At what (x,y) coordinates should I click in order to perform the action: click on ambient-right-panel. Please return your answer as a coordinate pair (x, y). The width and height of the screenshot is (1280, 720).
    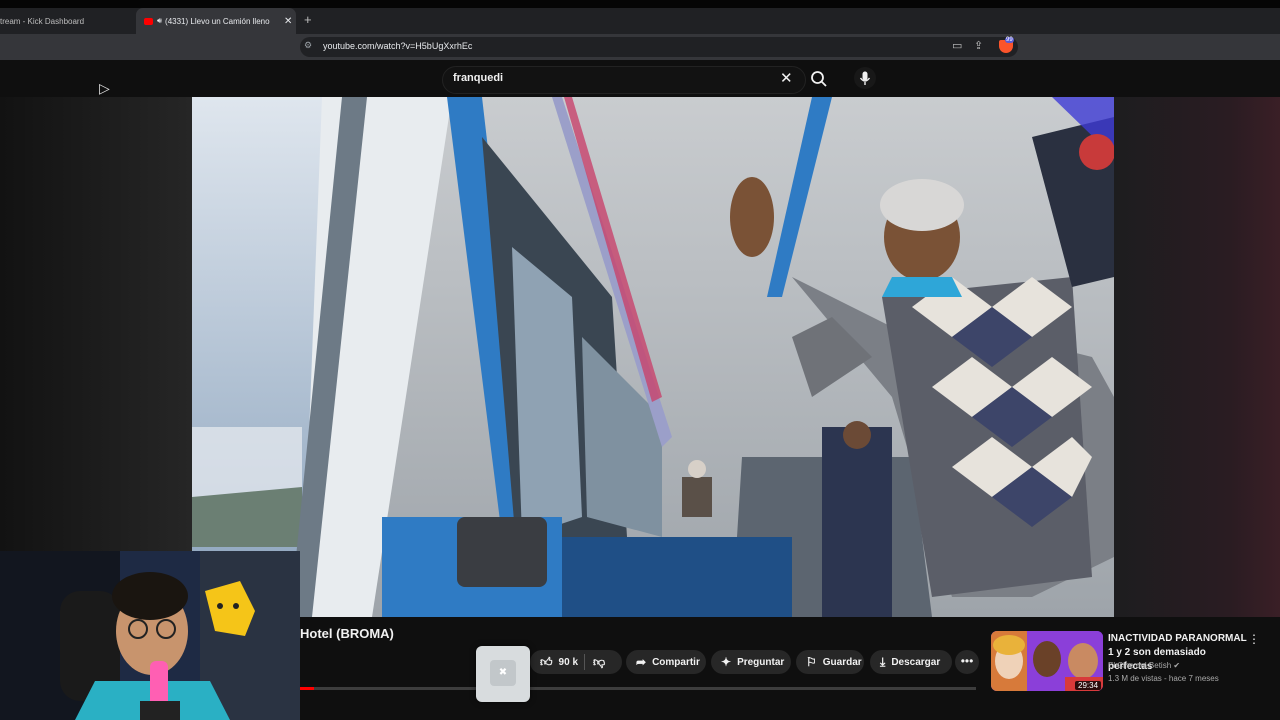
    Looking at the image, I should click on (1197, 357).